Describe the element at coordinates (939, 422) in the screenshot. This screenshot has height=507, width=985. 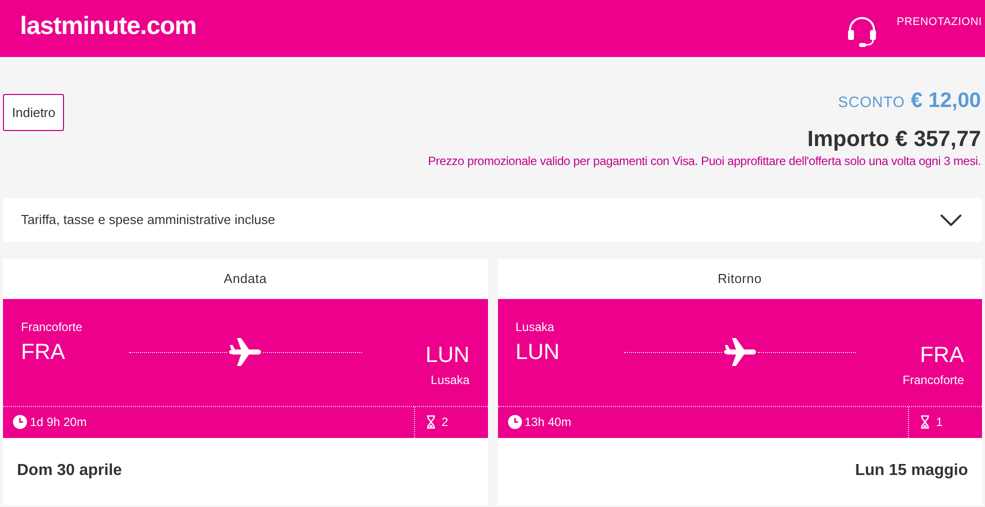
I see `stops-count: 1` at that location.